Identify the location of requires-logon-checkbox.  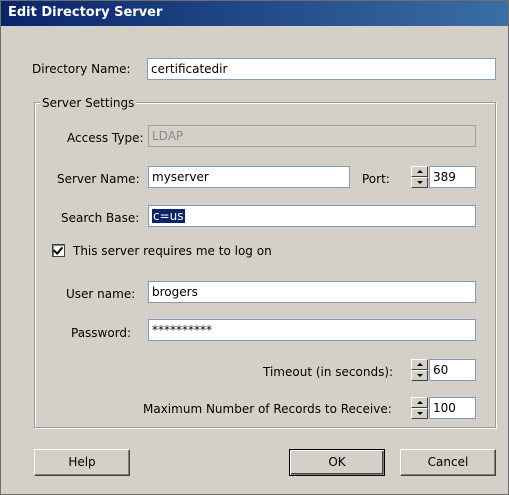
(58, 250).